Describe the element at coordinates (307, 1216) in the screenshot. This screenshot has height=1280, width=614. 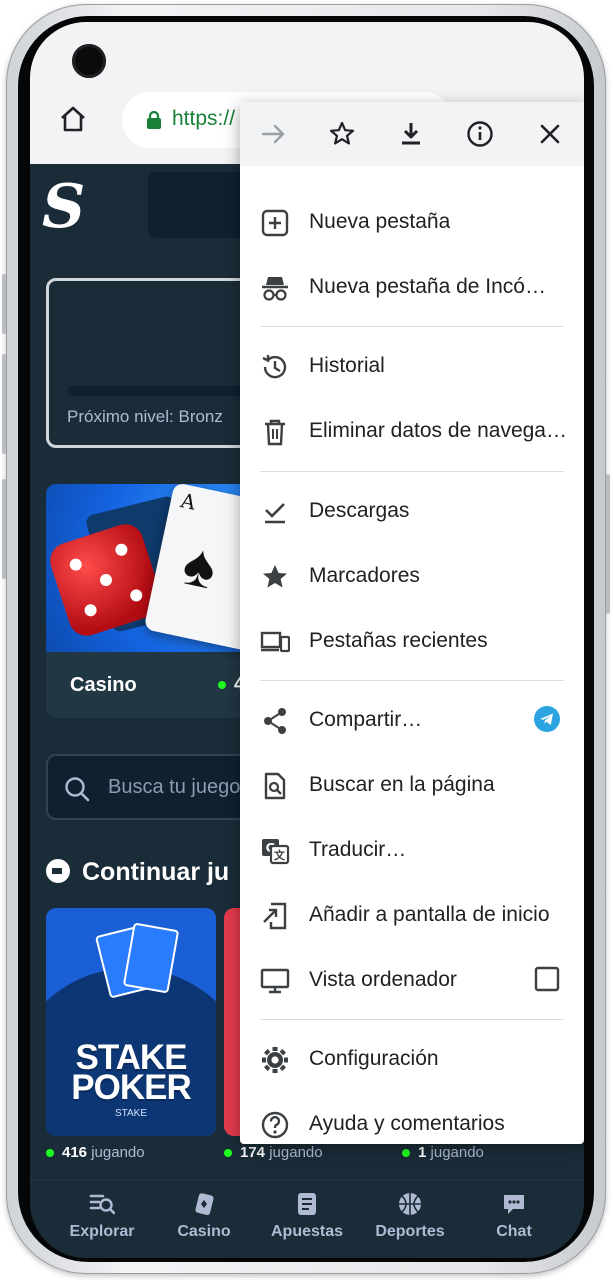
I see `nav-betslip: Apuestas` at that location.